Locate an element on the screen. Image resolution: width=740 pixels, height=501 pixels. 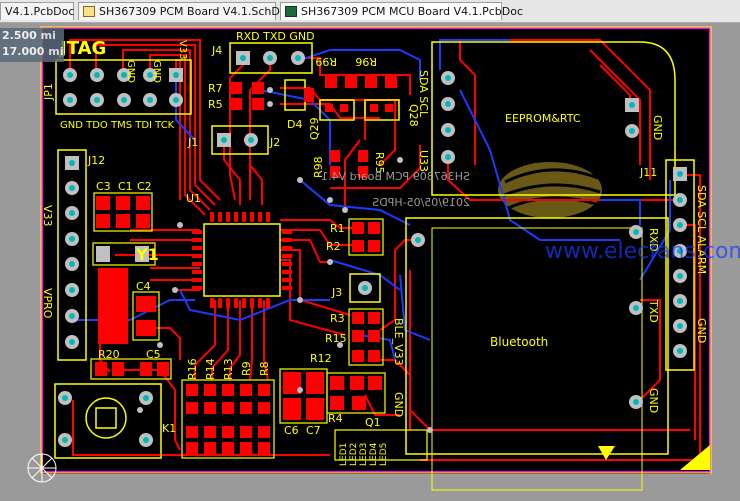
bt-gnd-label: GND is located at coordinates (653, 400).